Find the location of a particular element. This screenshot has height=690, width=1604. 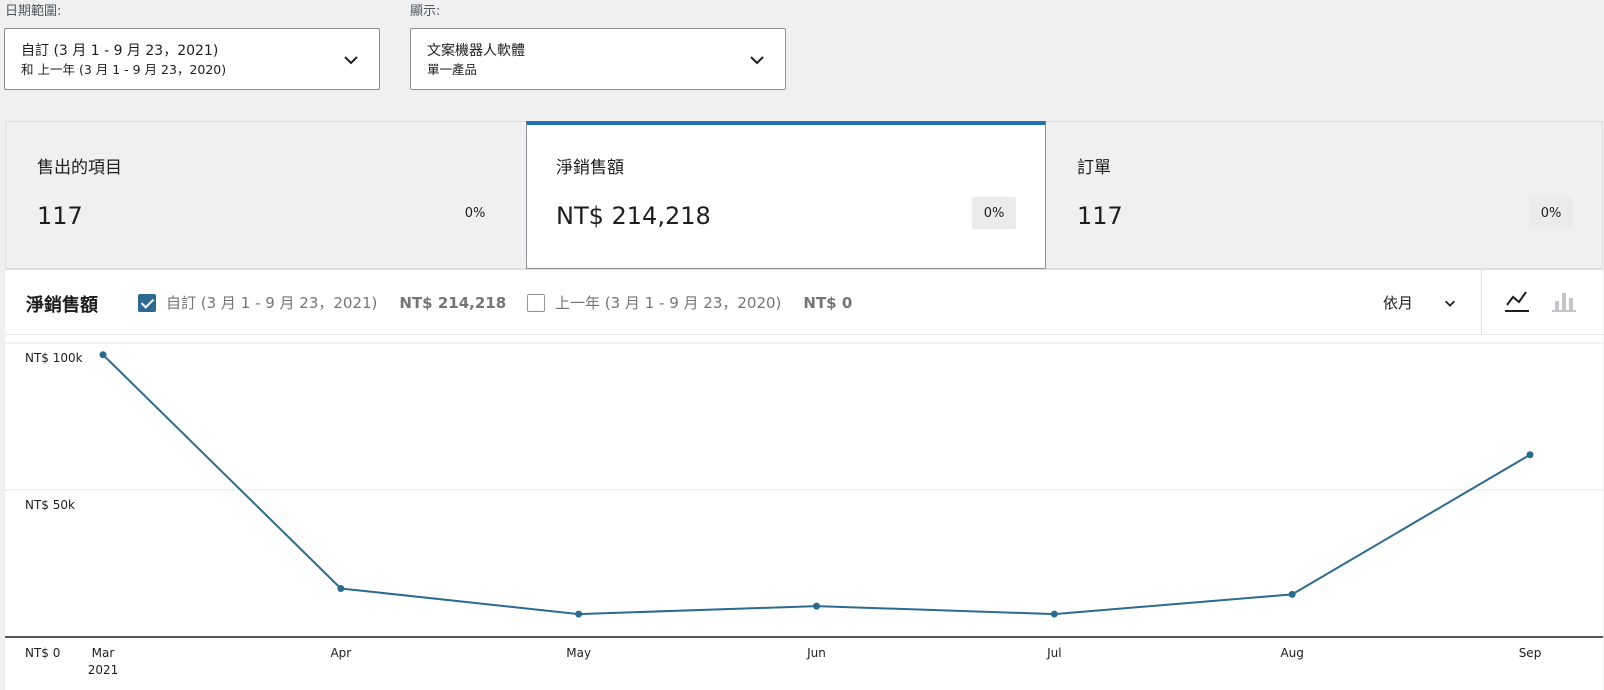

legend-current-period: 自訂 (3 月 1 - 9 月 23，2021) NT$ 214,218 is located at coordinates (322, 302).